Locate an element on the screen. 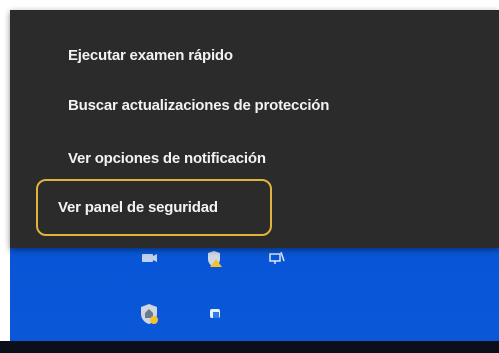  menu-item-label: Buscar actualizaciones de protección is located at coordinates (199, 105).